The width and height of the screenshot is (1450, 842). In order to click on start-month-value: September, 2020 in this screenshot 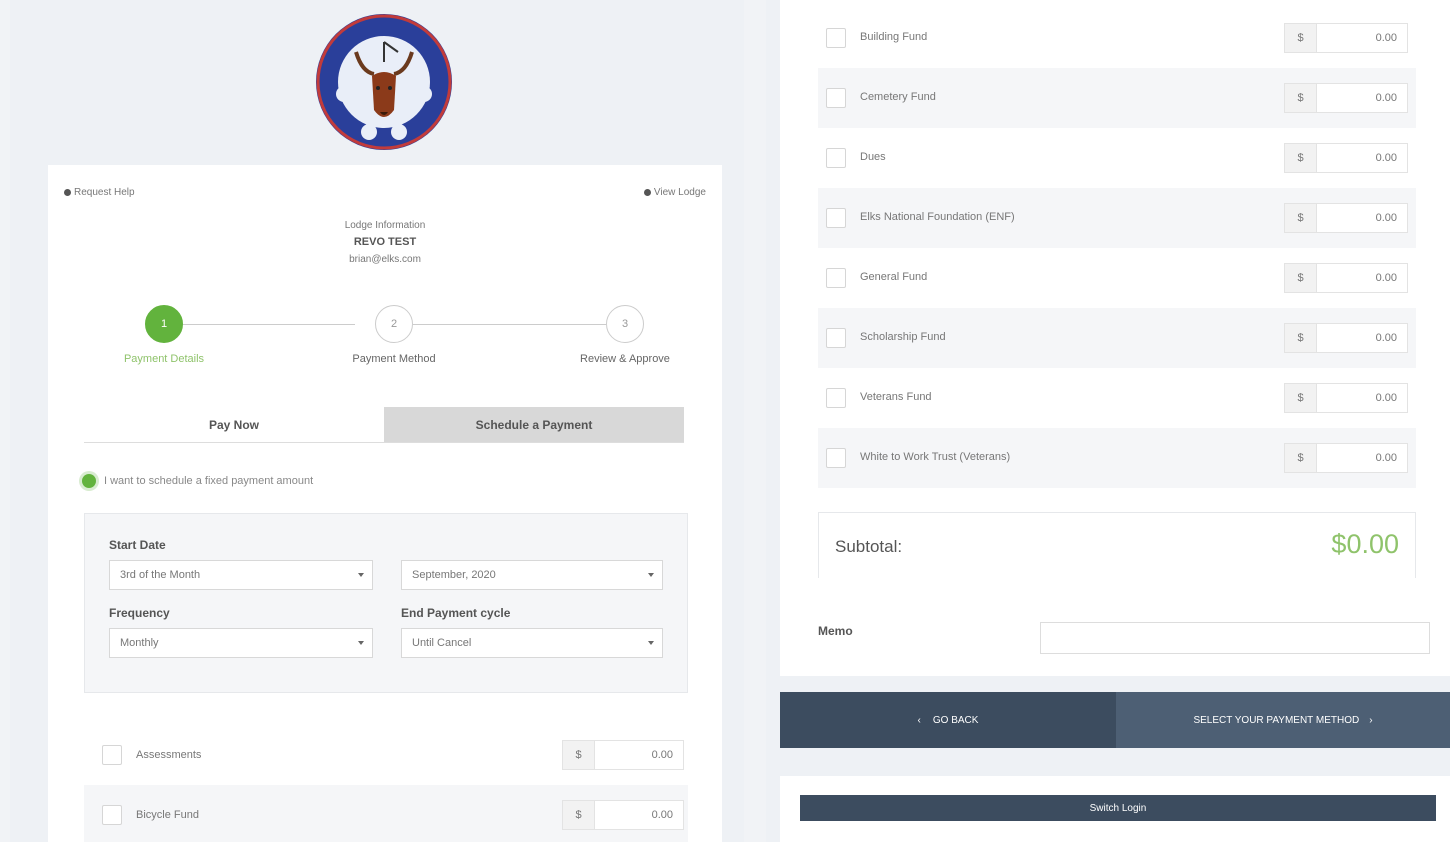, I will do `click(454, 575)`.